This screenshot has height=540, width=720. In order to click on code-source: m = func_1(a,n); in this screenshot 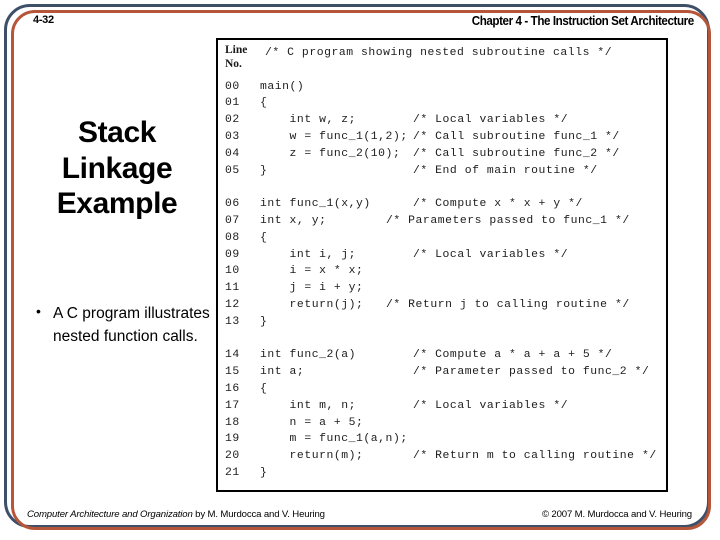, I will do `click(334, 439)`.